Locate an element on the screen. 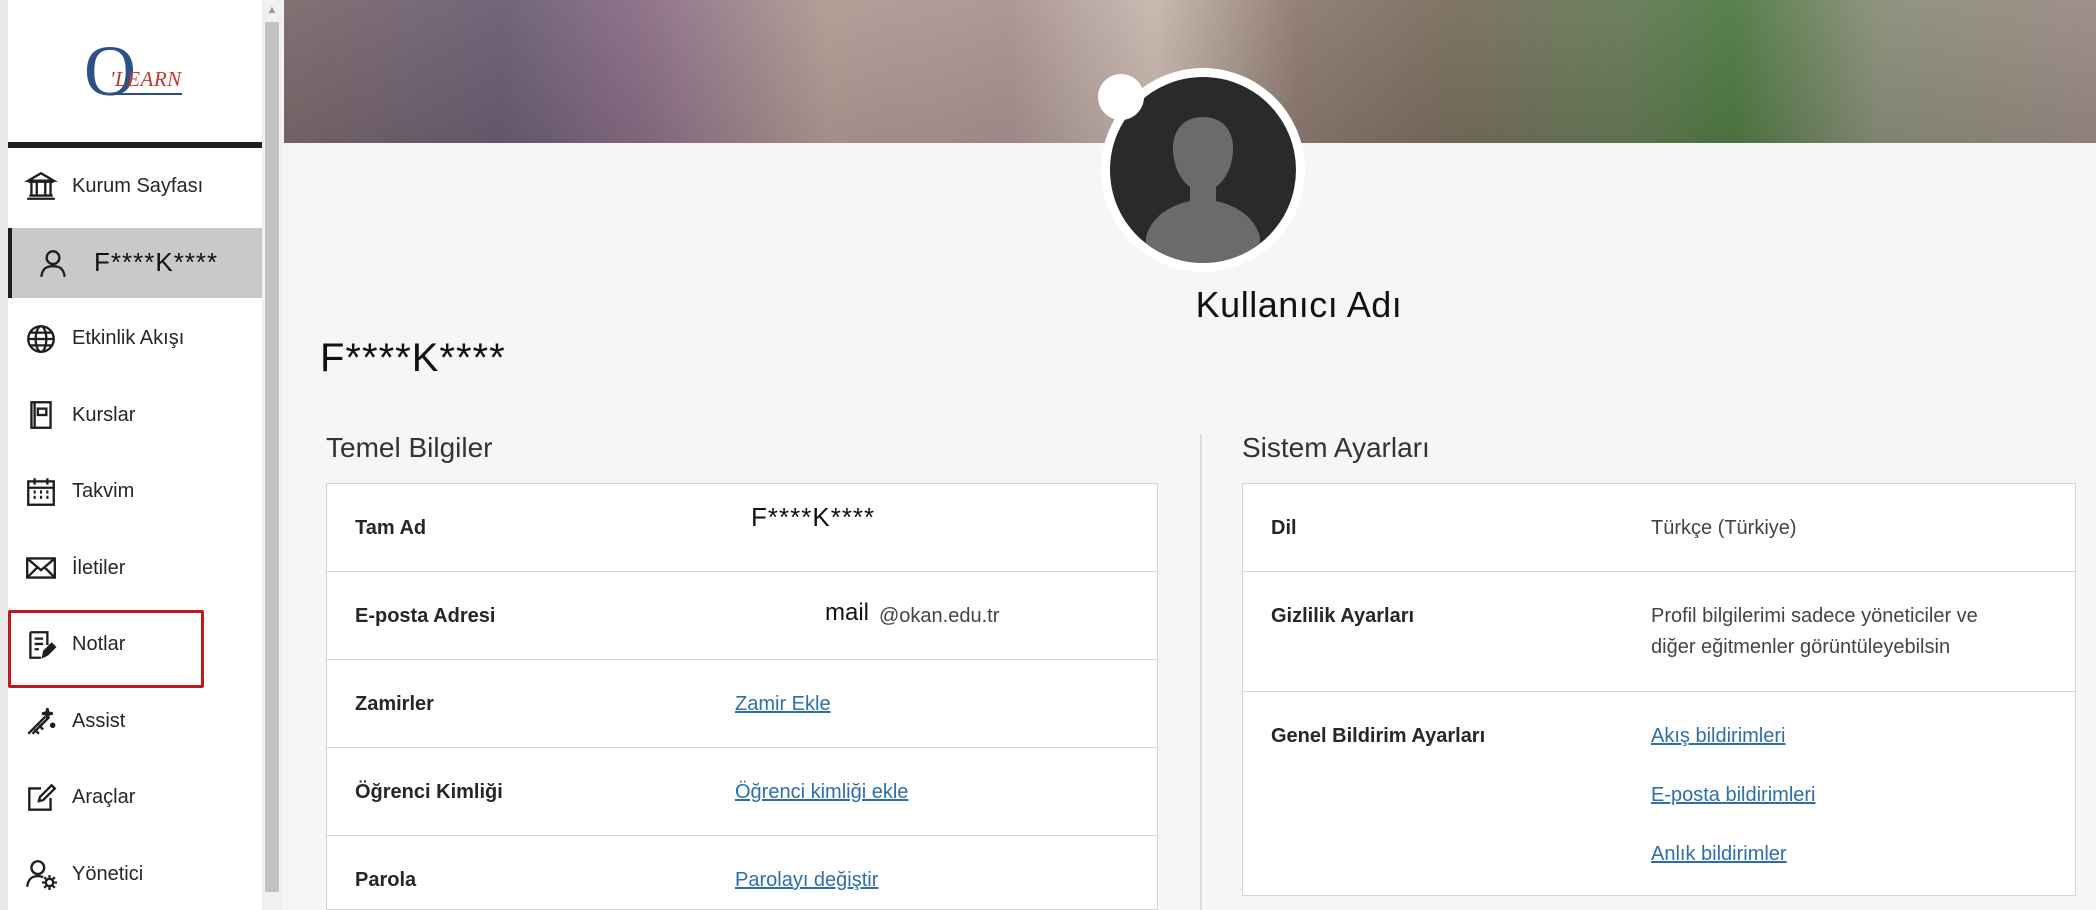  scroll-up-arrow-icon: ▲ is located at coordinates (272, 10).